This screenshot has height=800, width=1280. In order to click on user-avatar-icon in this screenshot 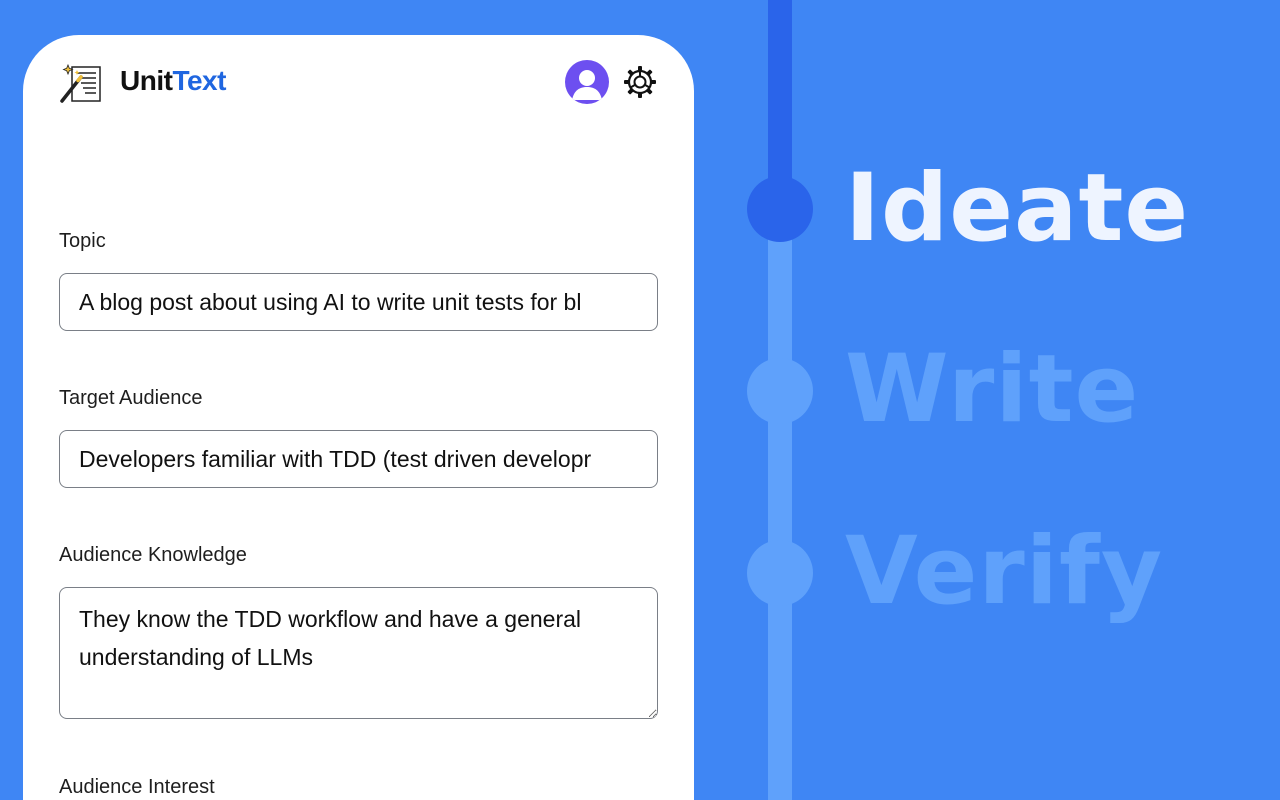, I will do `click(587, 85)`.